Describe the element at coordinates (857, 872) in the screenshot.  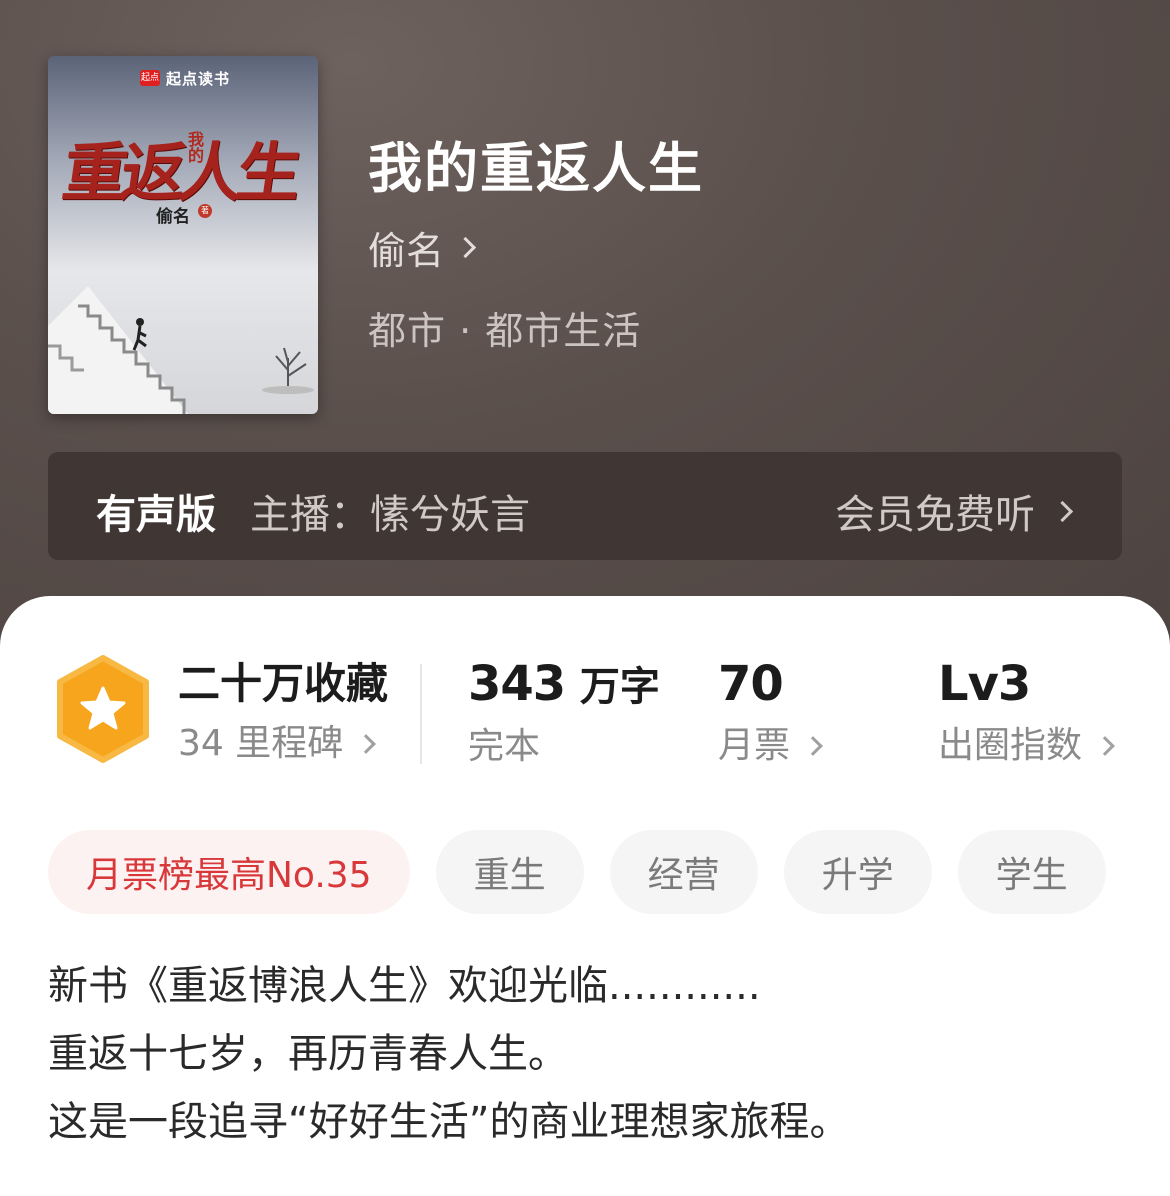
I see `tag-school: 升学` at that location.